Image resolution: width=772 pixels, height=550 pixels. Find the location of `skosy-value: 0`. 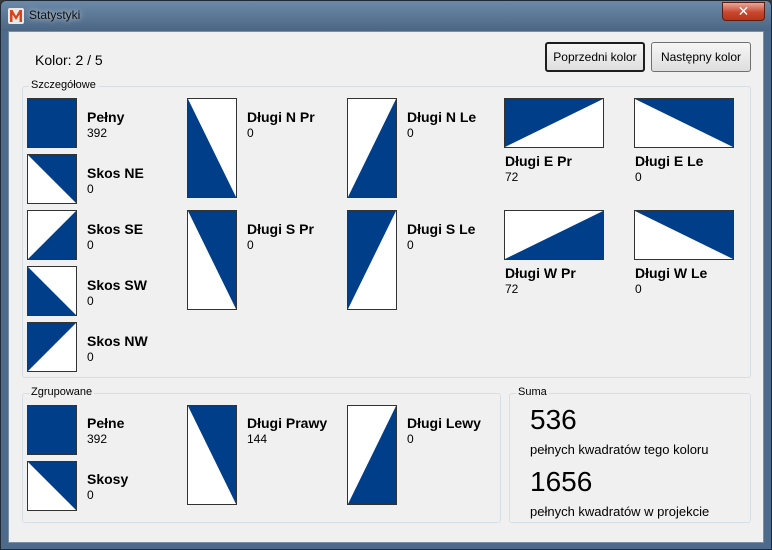

skosy-value: 0 is located at coordinates (90, 495).